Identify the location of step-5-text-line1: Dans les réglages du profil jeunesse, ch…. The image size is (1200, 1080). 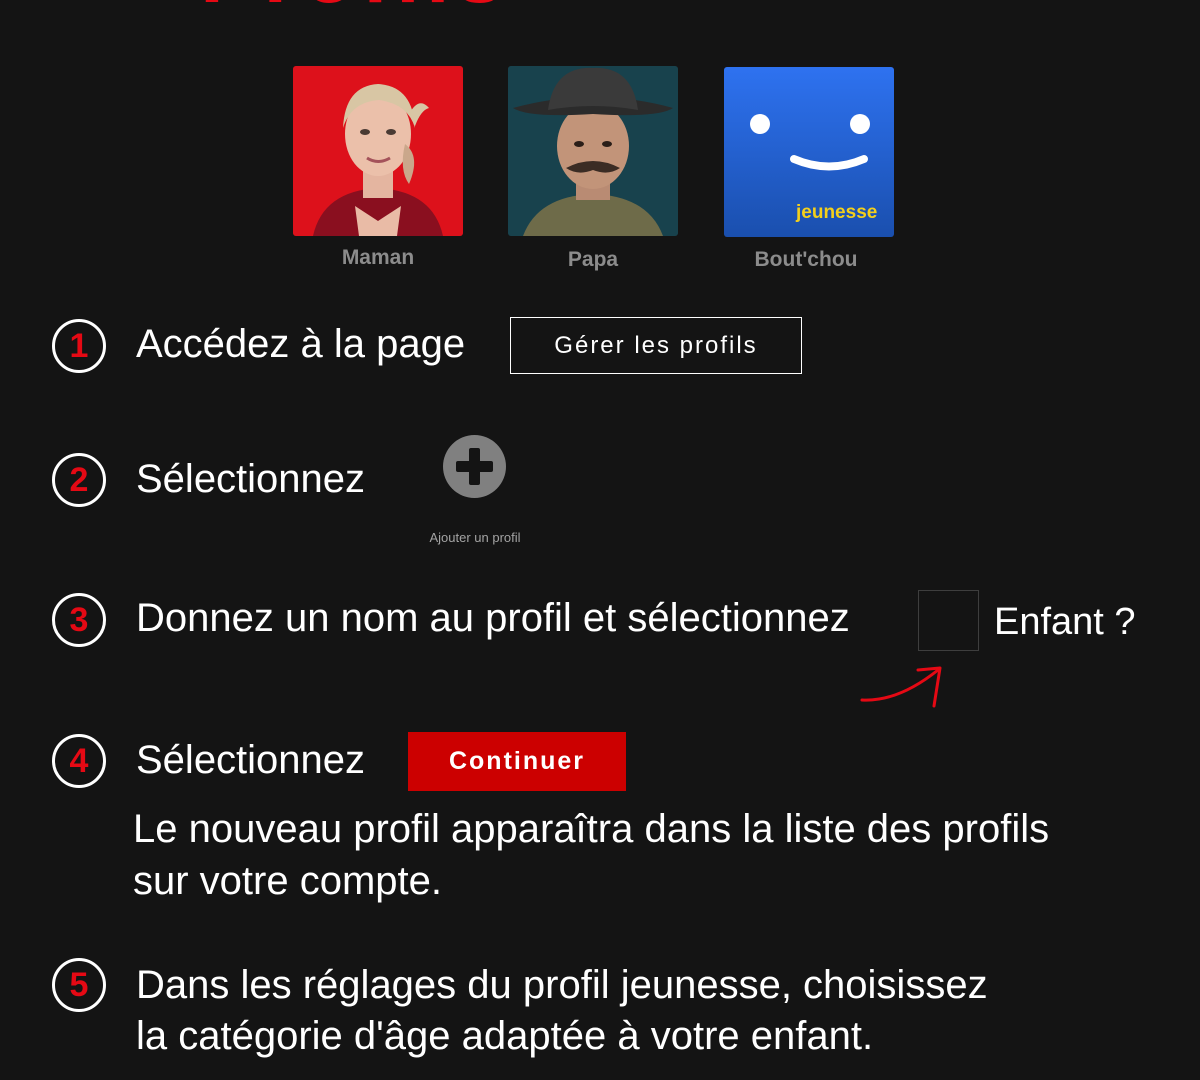
(562, 985).